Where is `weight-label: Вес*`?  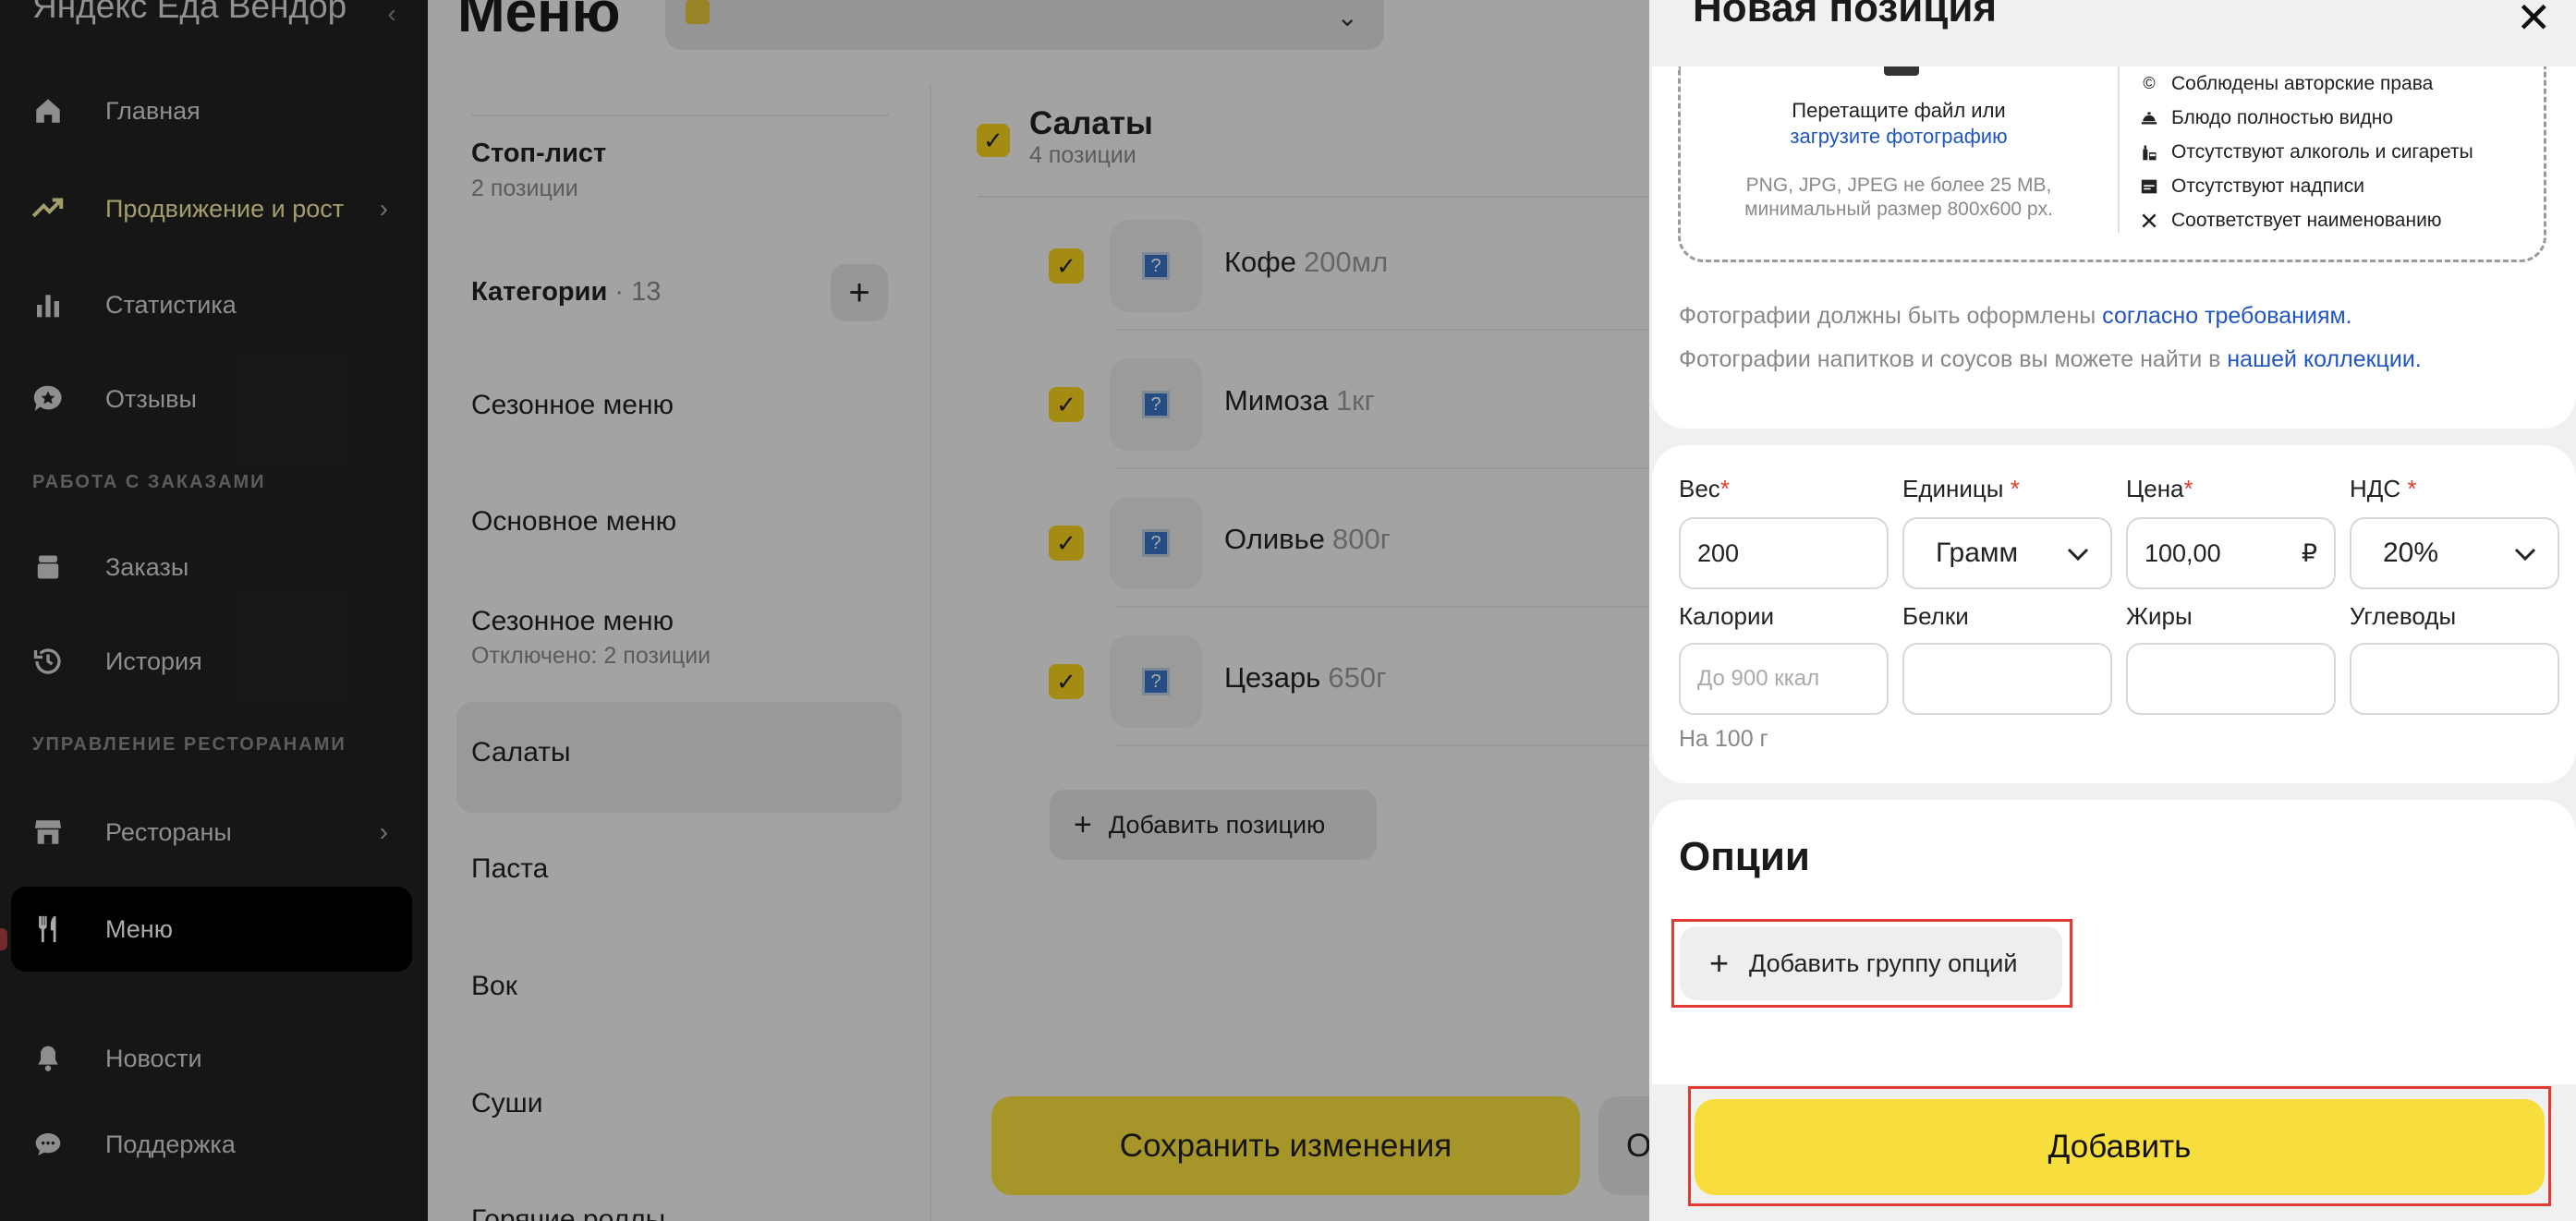
weight-label: Вес* is located at coordinates (1704, 489).